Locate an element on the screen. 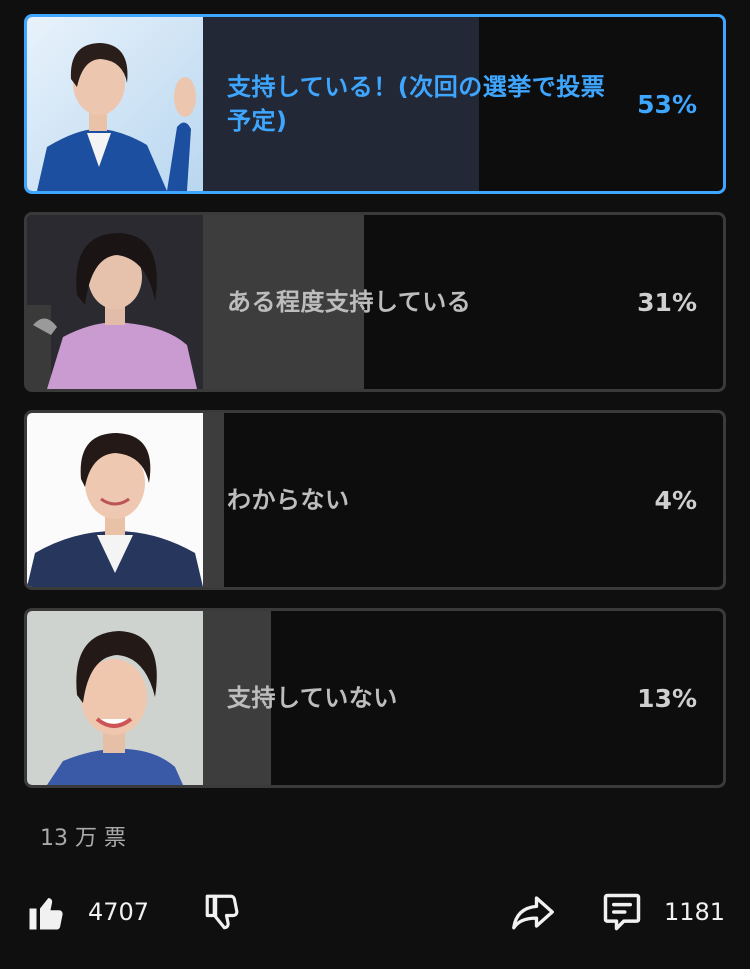  option-label: 支持していない is located at coordinates (312, 698).